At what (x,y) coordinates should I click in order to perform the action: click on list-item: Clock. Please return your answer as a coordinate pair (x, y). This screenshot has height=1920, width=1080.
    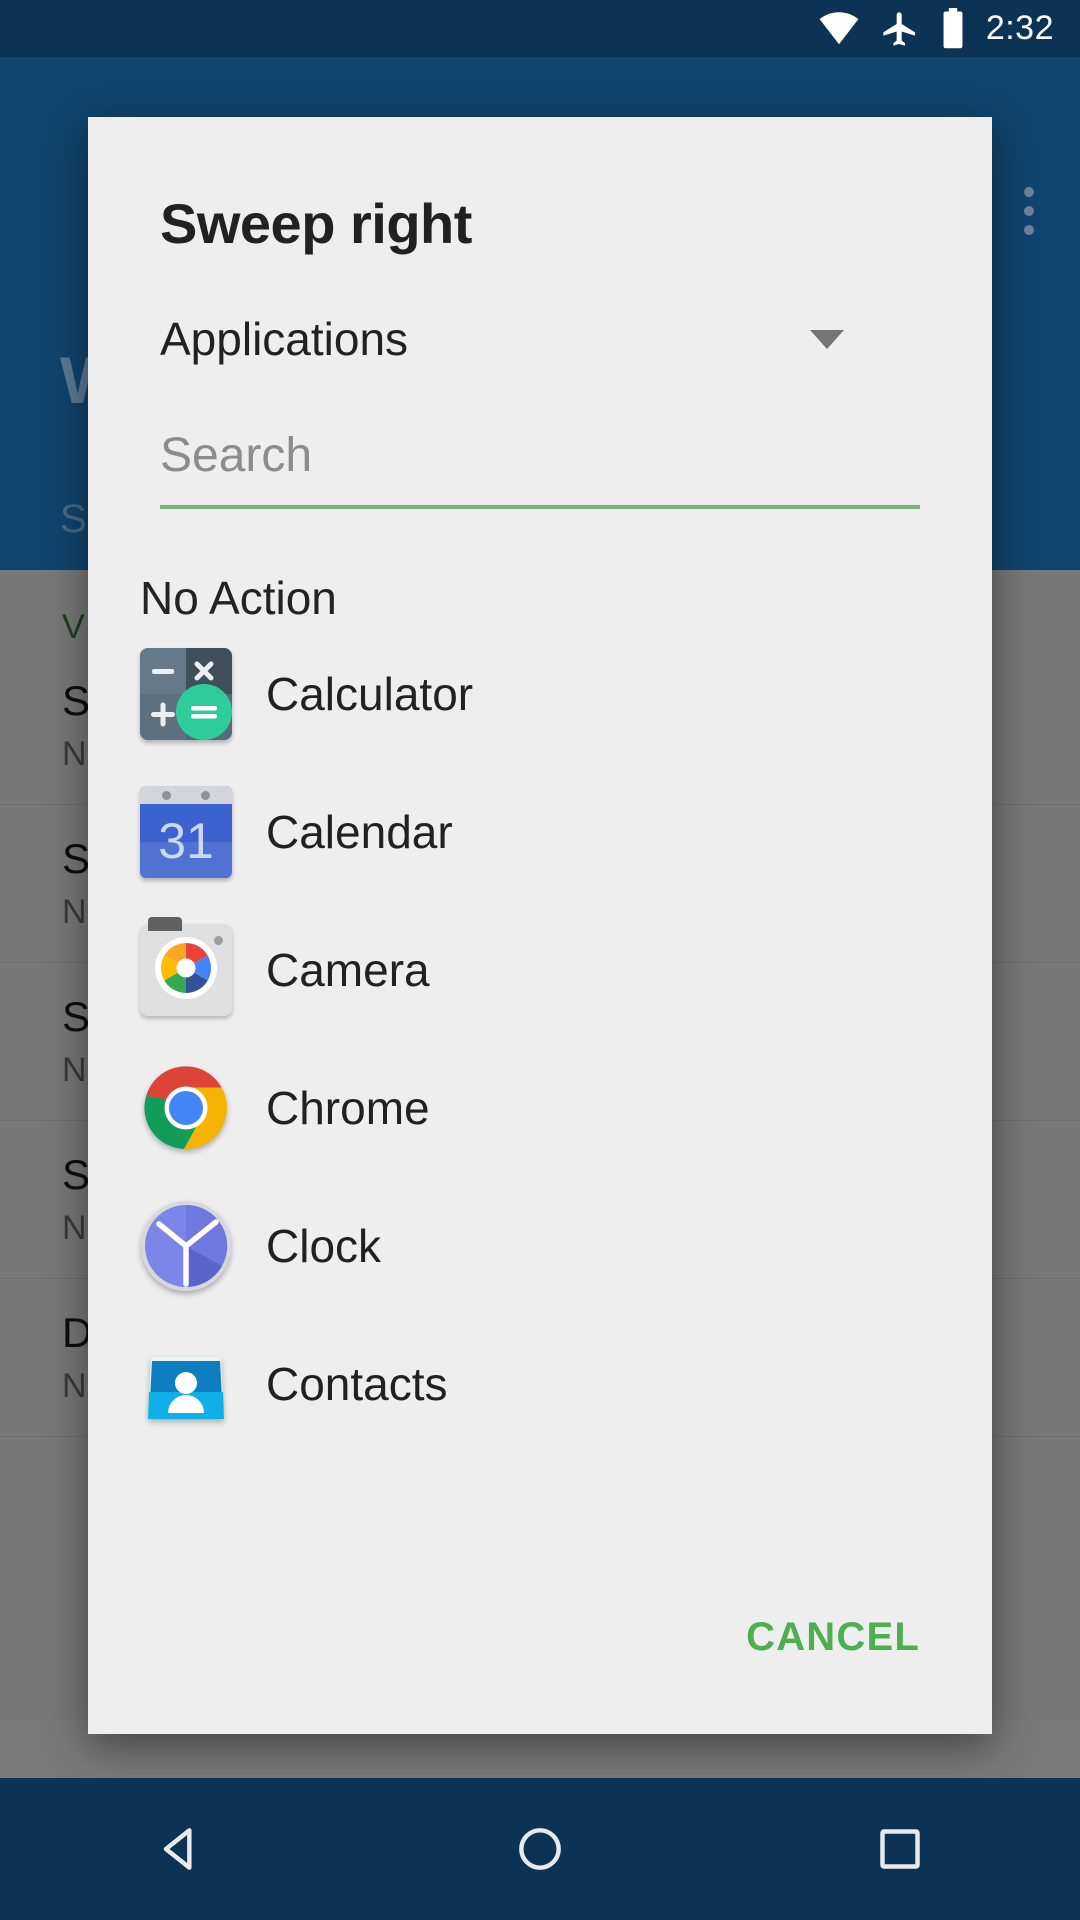
    Looking at the image, I should click on (540, 1246).